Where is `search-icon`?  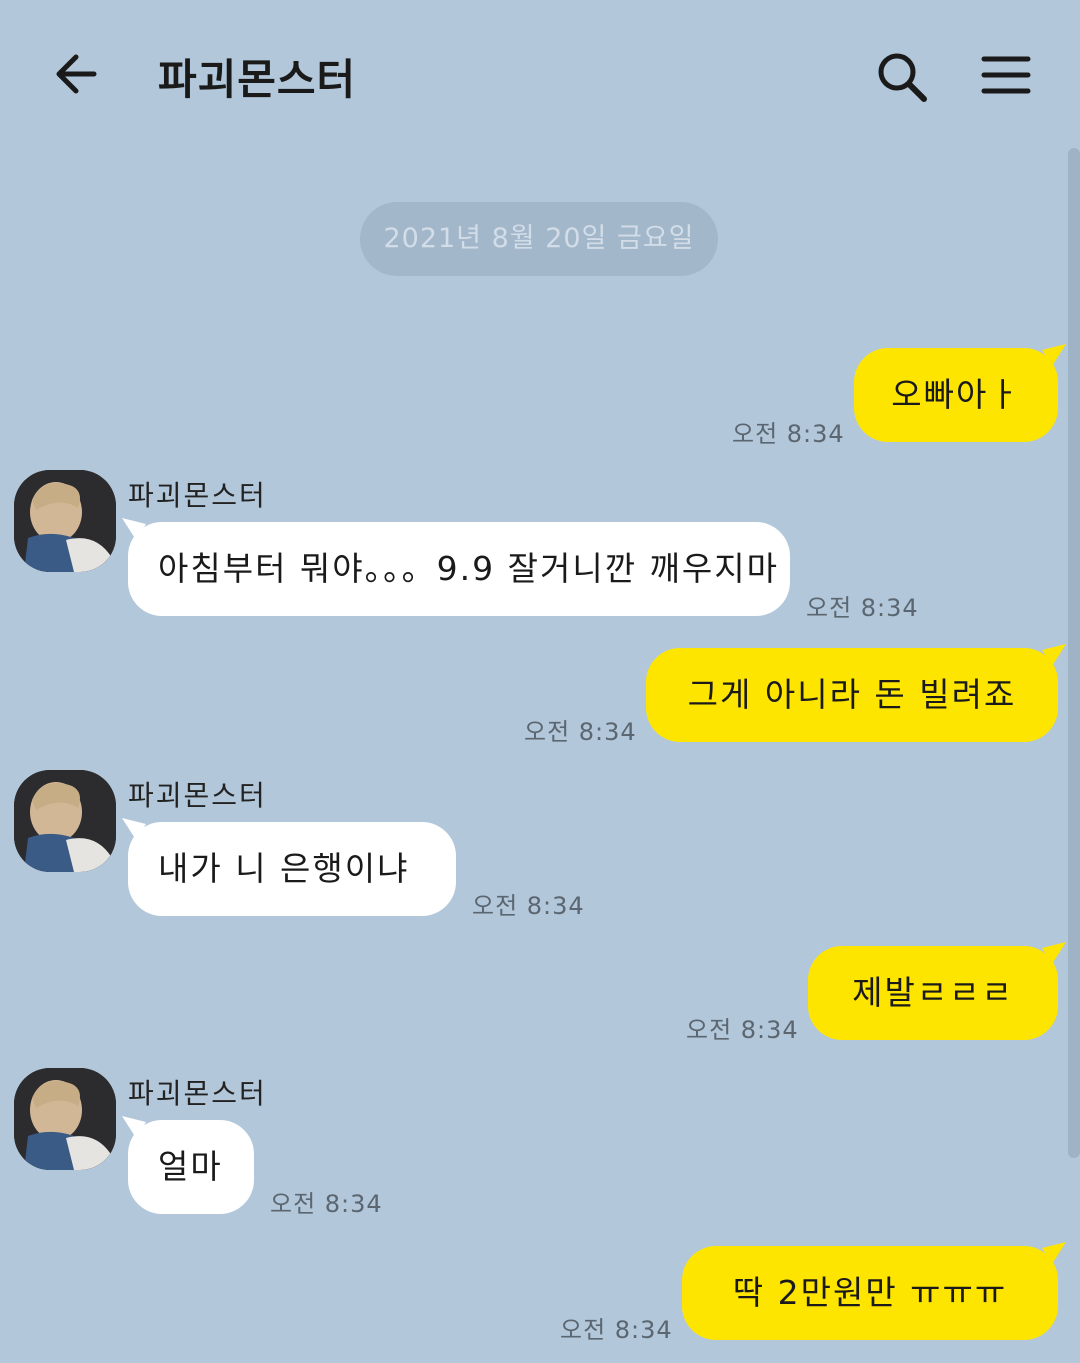 search-icon is located at coordinates (902, 77).